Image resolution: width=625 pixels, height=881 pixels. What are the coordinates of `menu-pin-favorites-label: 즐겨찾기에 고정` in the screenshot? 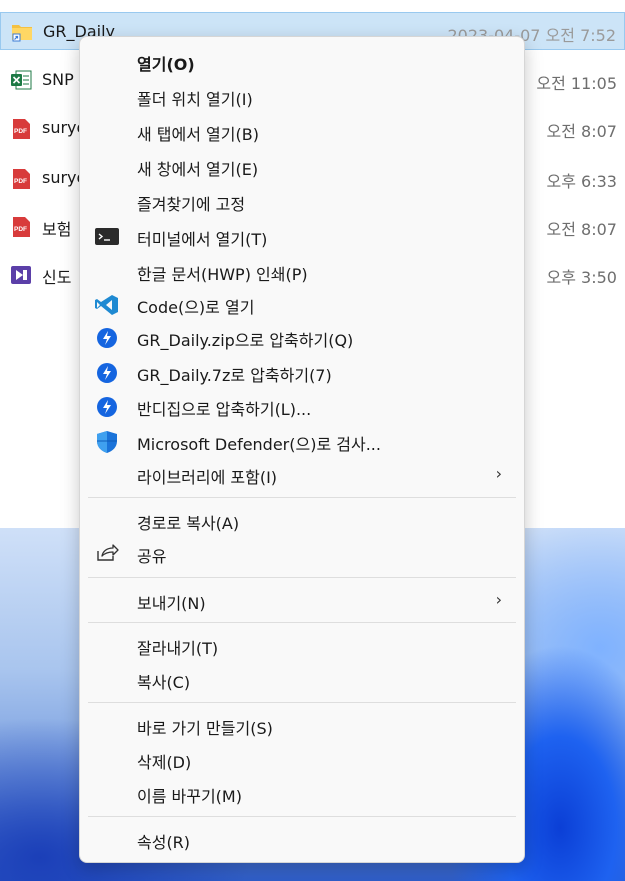 It's located at (191, 204).